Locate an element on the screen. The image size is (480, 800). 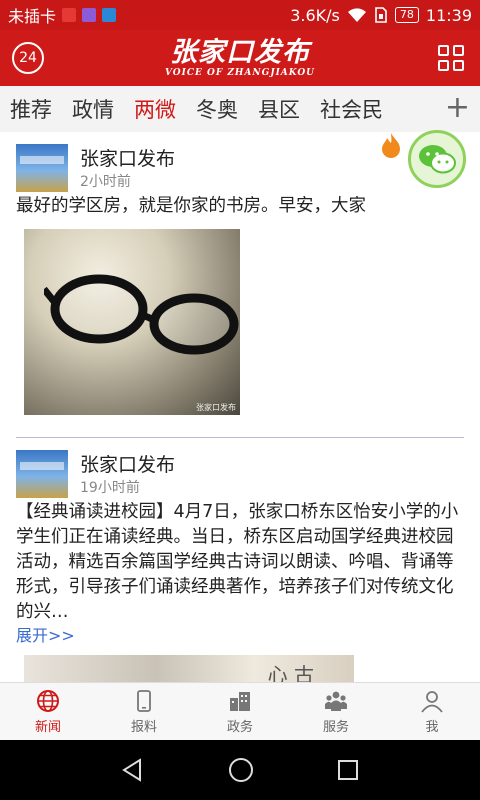
nav-report: 报料 is located at coordinates (144, 711).